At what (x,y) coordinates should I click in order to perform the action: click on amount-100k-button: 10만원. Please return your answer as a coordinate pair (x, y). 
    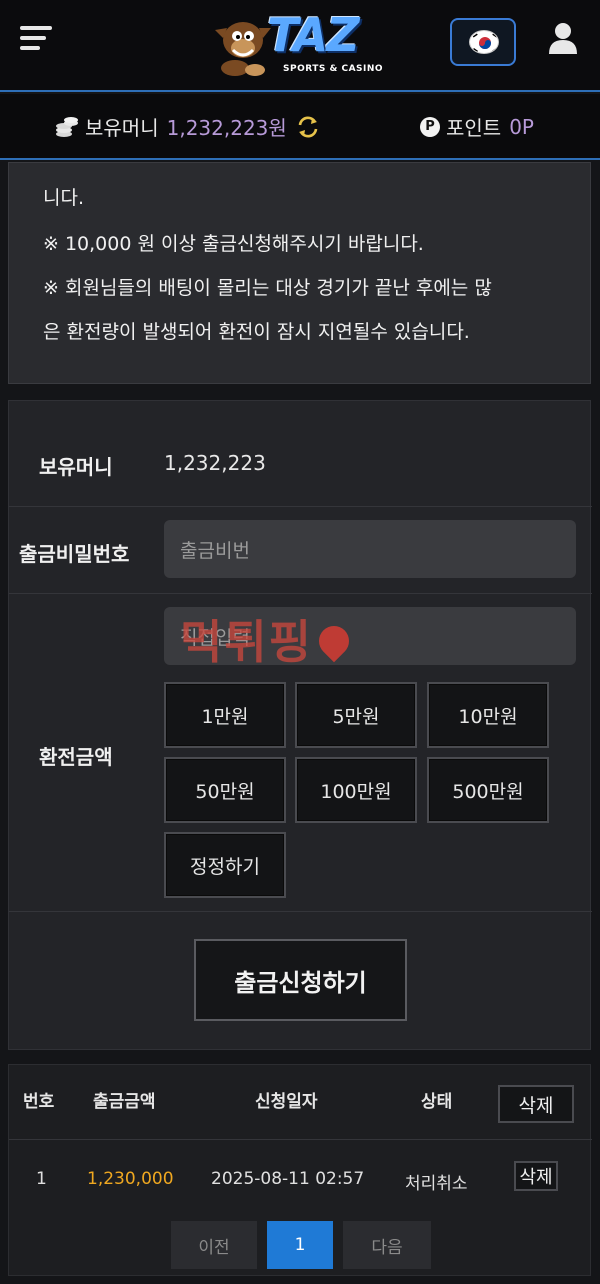
    Looking at the image, I should click on (488, 715).